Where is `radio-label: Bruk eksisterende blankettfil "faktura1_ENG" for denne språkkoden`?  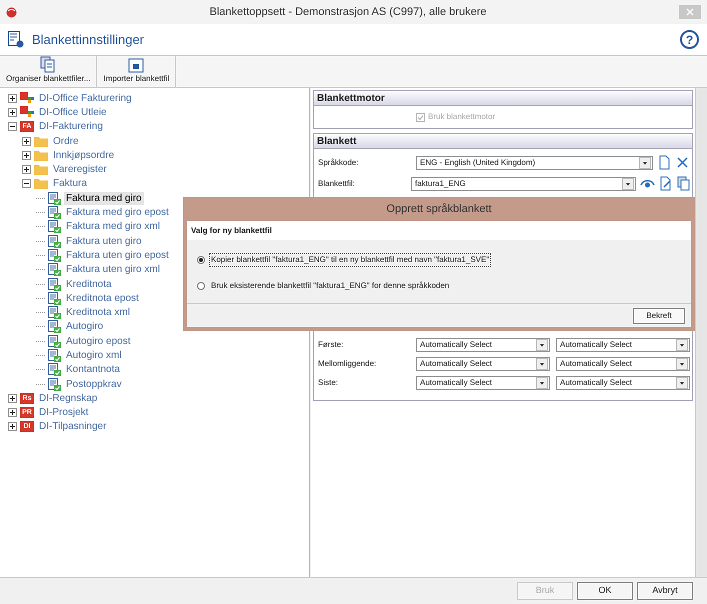 radio-label: Bruk eksisterende blankettfil "faktura1_ENG" for denne språkkoden is located at coordinates (330, 286).